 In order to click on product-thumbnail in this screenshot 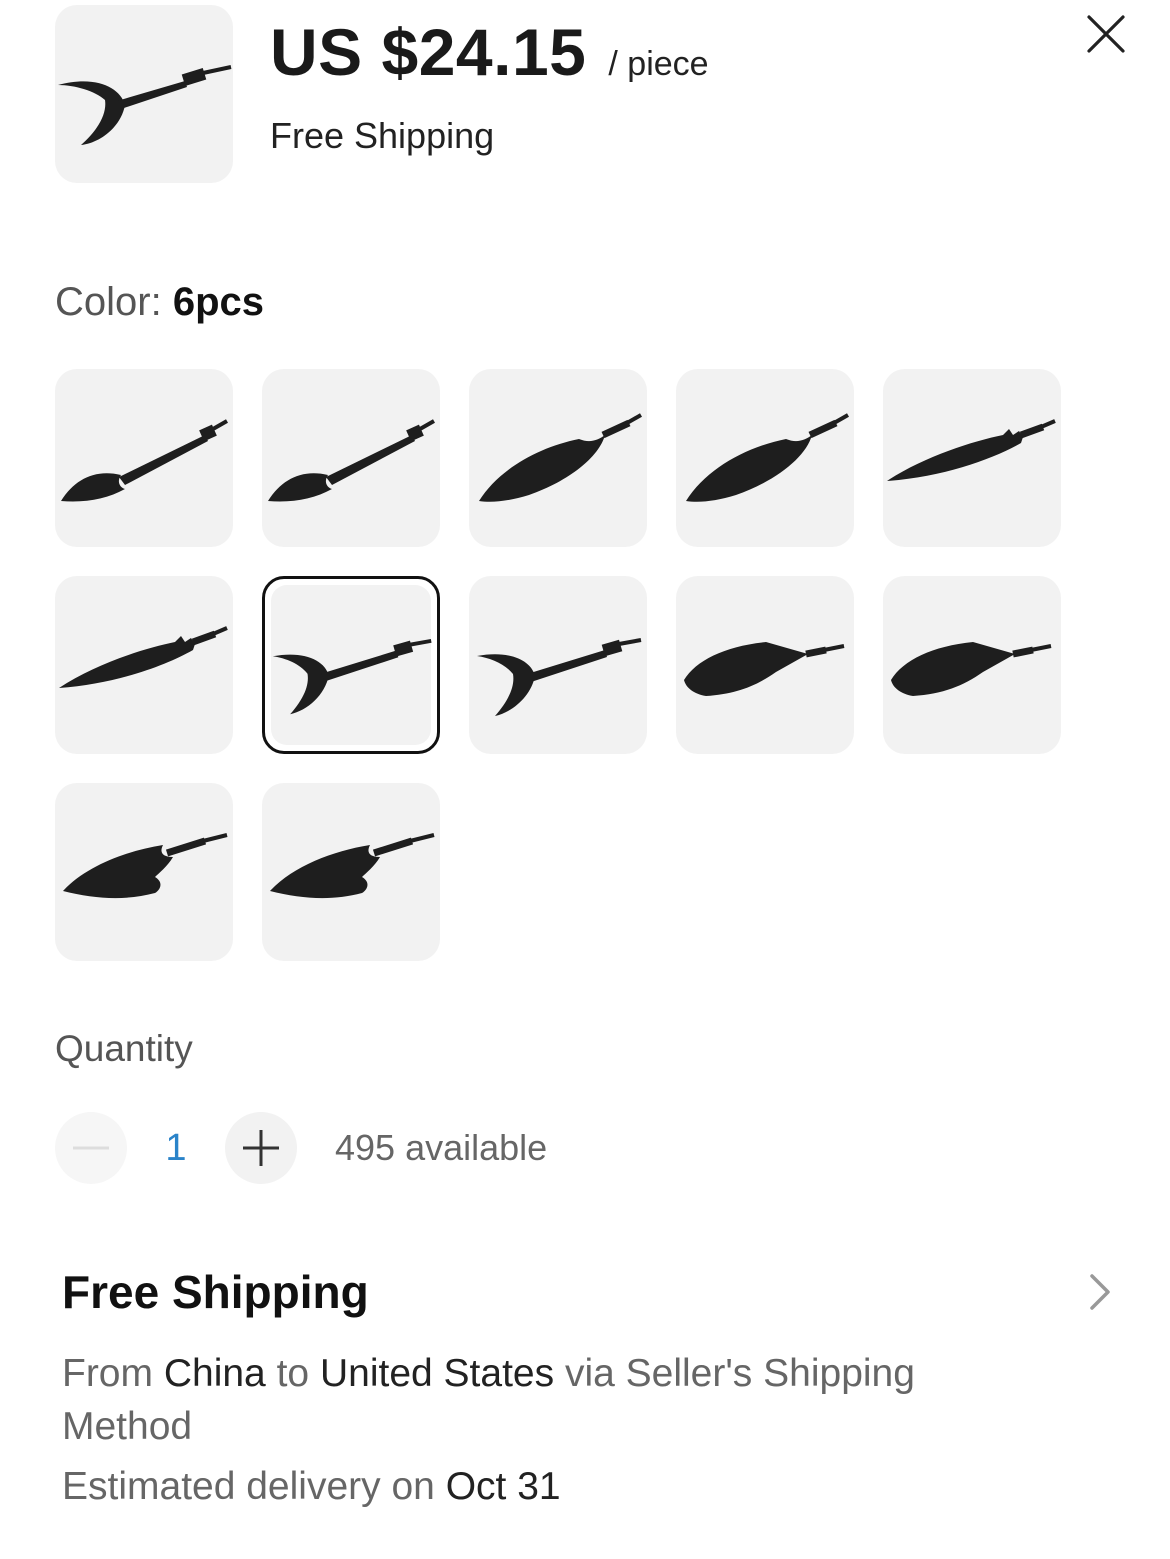, I will do `click(144, 94)`.